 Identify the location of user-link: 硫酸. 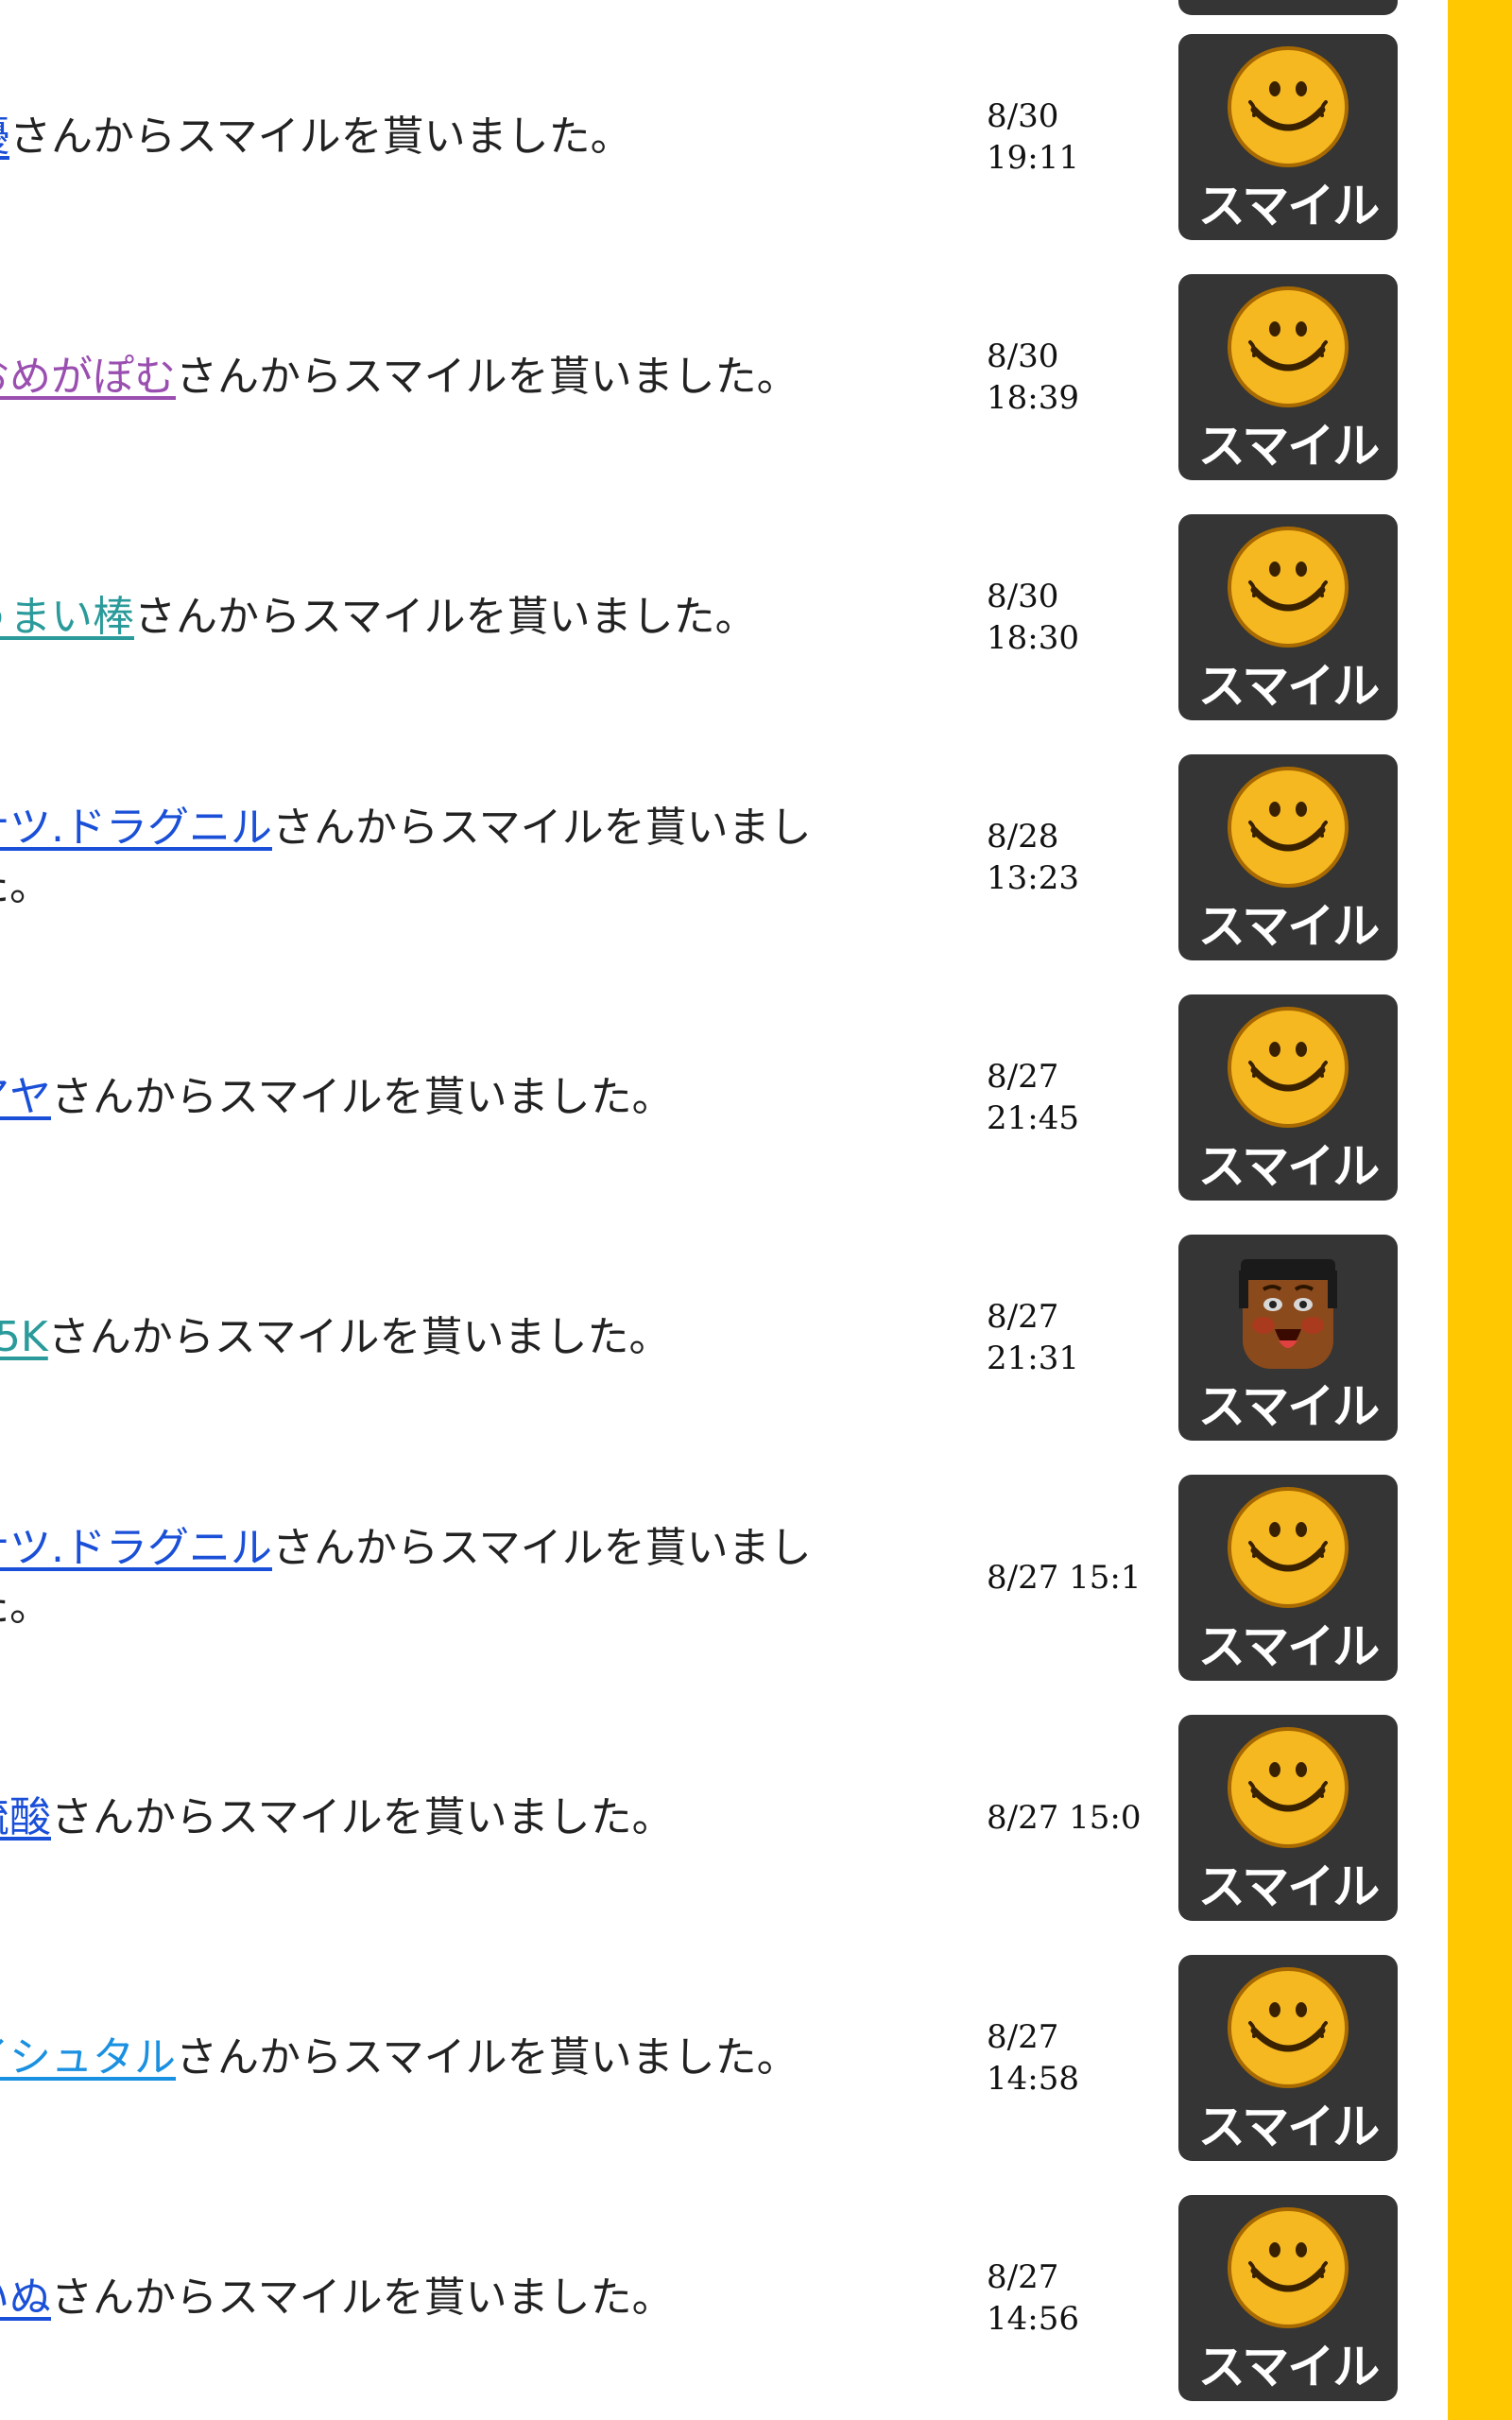
(25, 1817).